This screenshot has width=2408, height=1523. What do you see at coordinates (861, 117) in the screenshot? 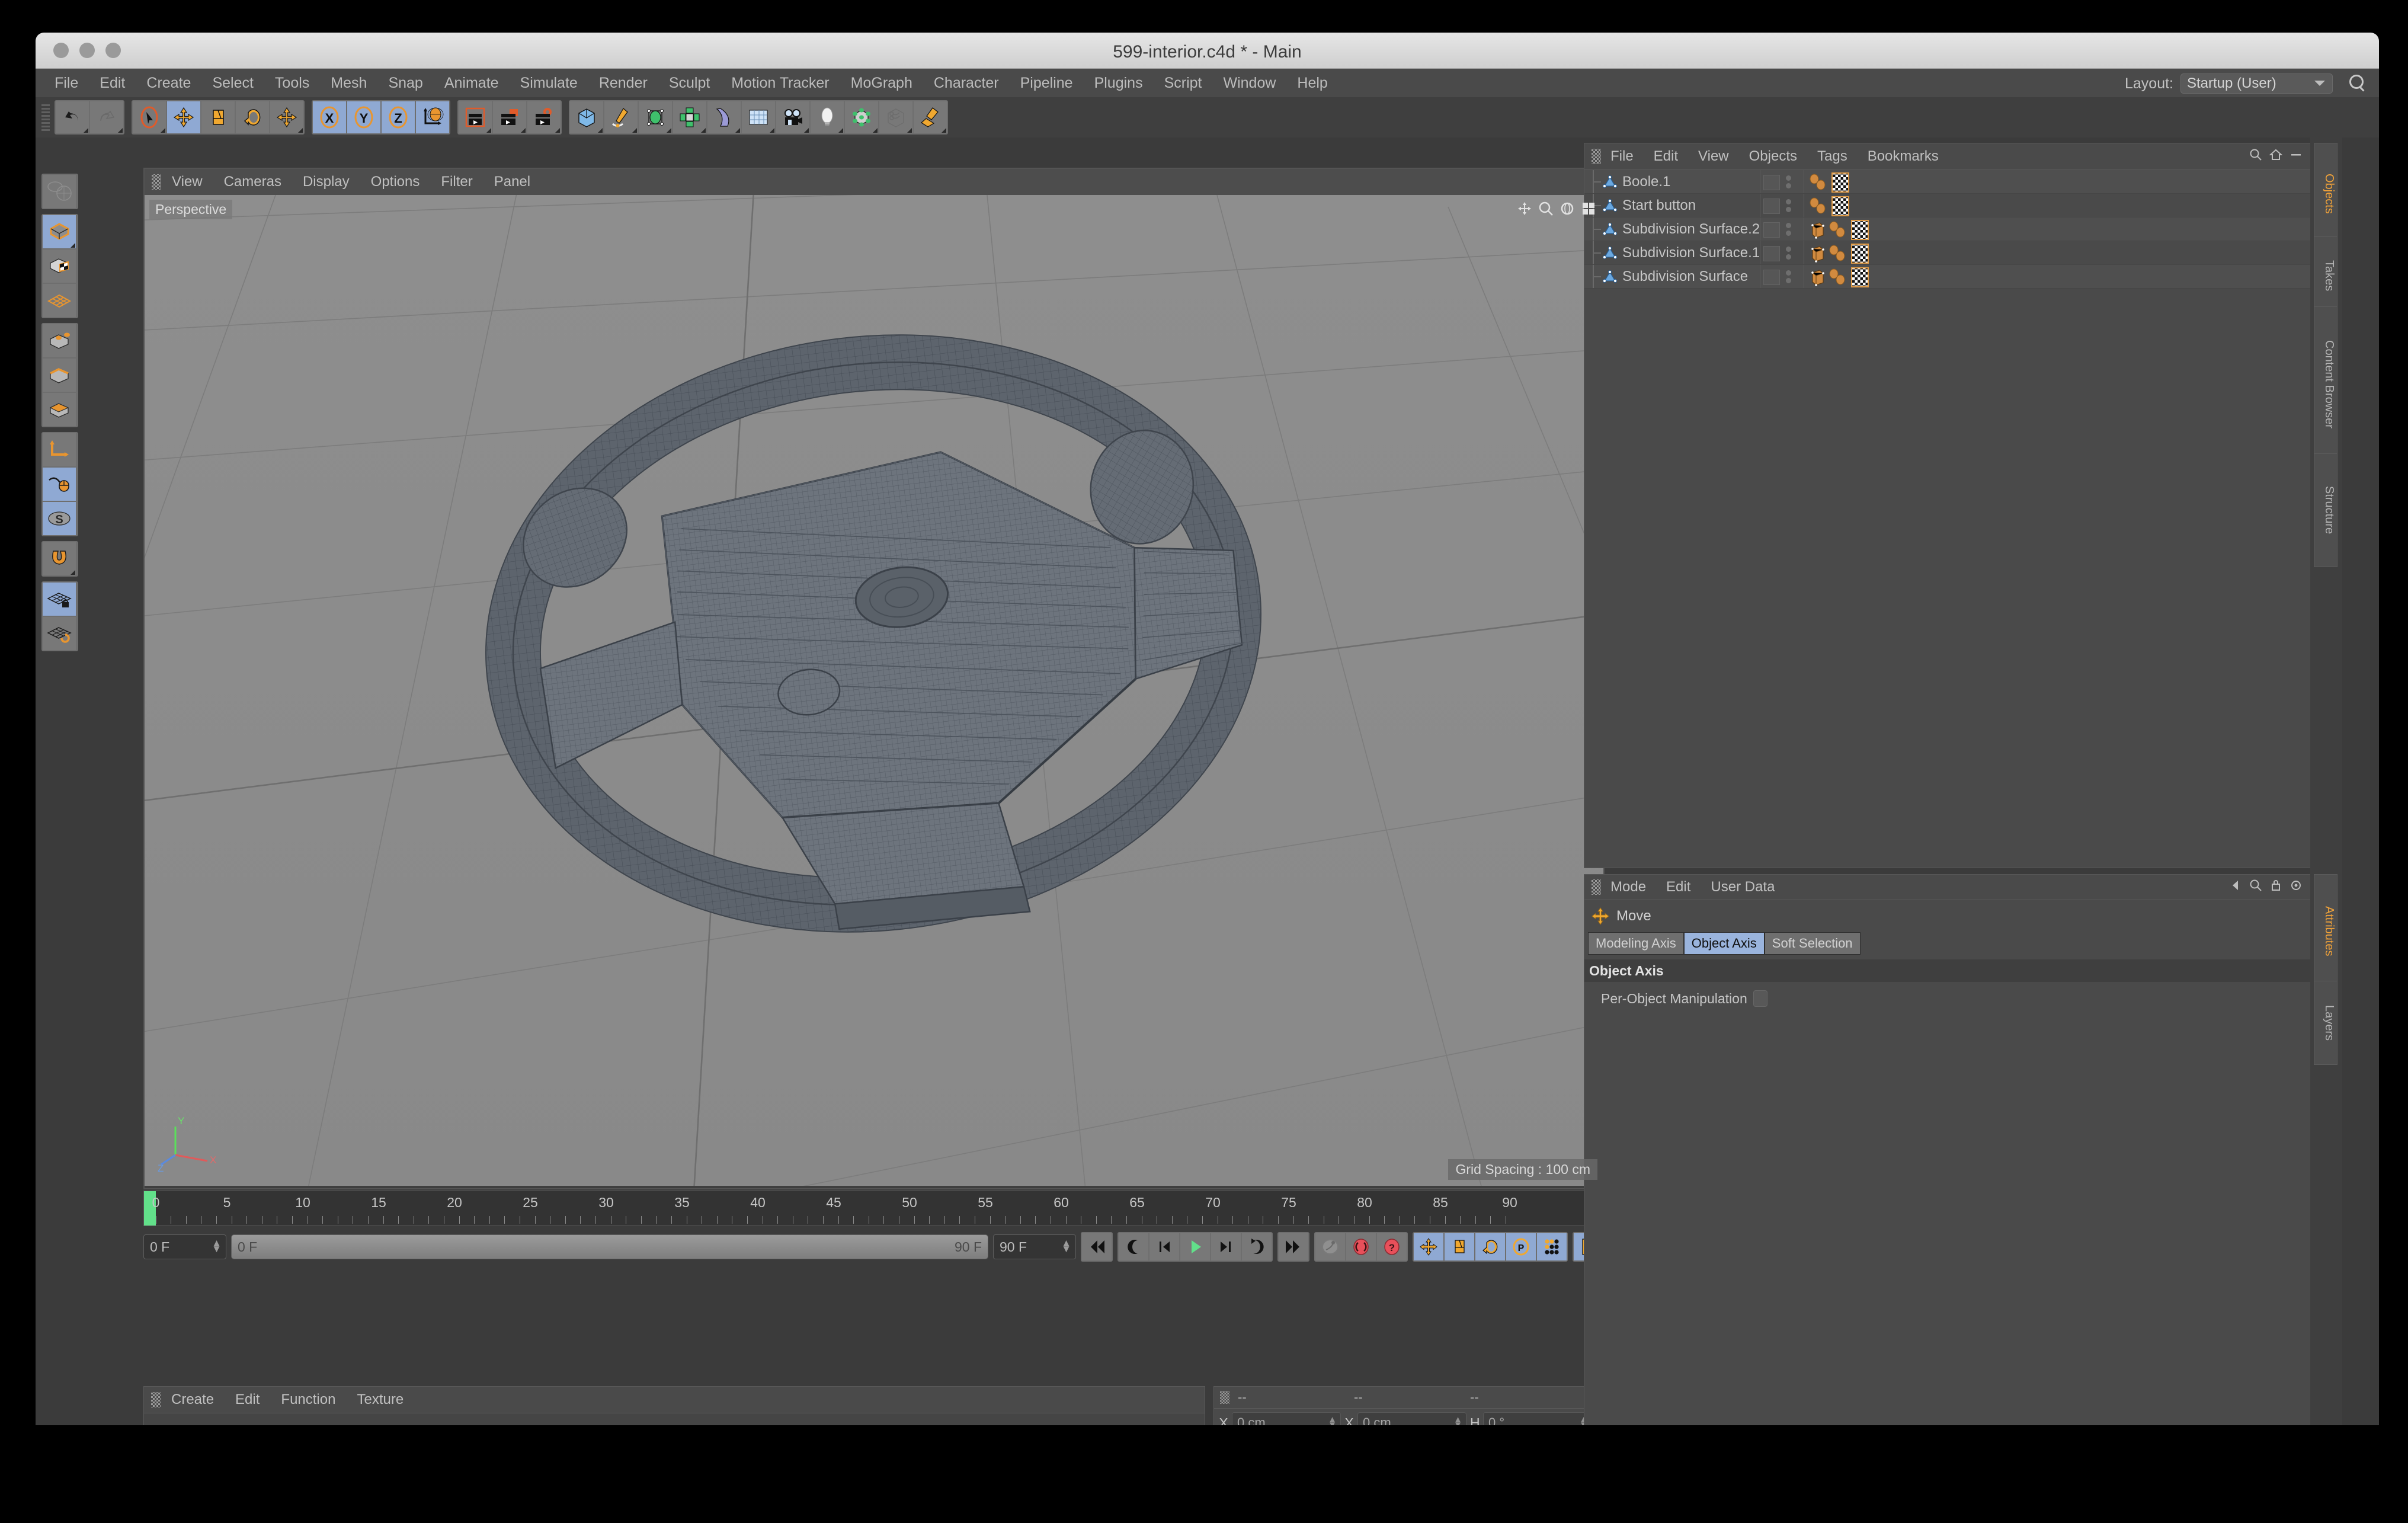
I see `add-mograph-button` at bounding box center [861, 117].